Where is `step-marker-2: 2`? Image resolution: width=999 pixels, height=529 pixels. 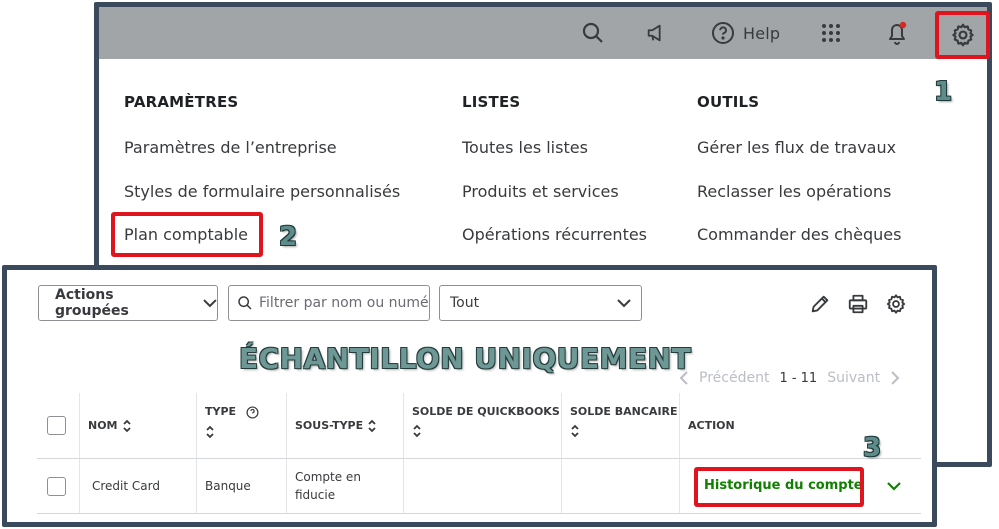 step-marker-2: 2 is located at coordinates (288, 237).